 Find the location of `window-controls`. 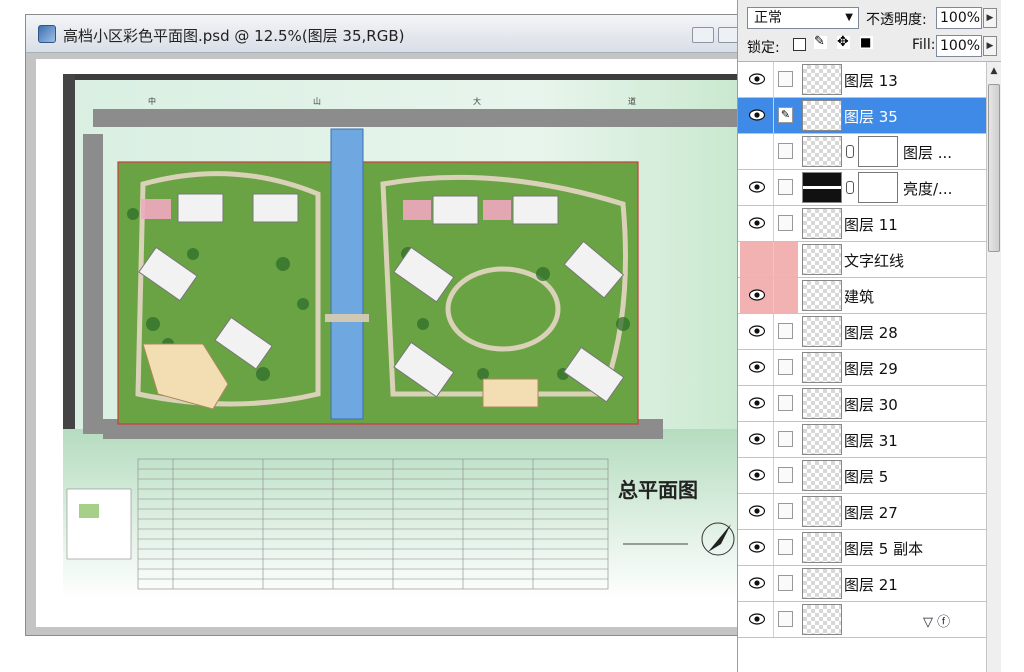

window-controls is located at coordinates (716, 35).